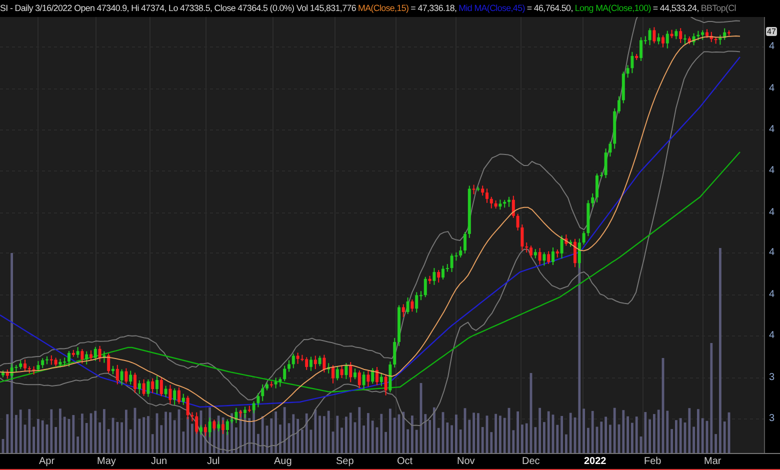  What do you see at coordinates (283, 461) in the screenshot?
I see `axis-label: Aug` at bounding box center [283, 461].